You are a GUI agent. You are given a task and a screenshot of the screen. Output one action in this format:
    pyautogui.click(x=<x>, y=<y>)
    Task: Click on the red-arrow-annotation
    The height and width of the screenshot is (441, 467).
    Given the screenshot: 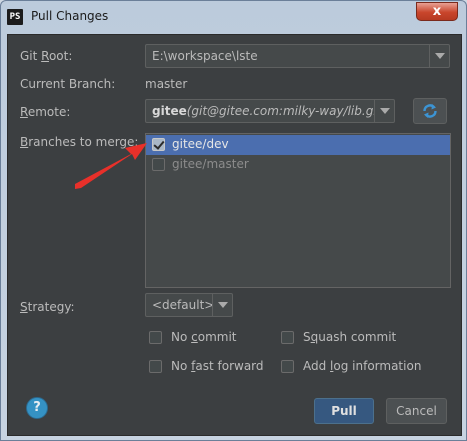 What is the action you would take?
    pyautogui.click(x=111, y=166)
    